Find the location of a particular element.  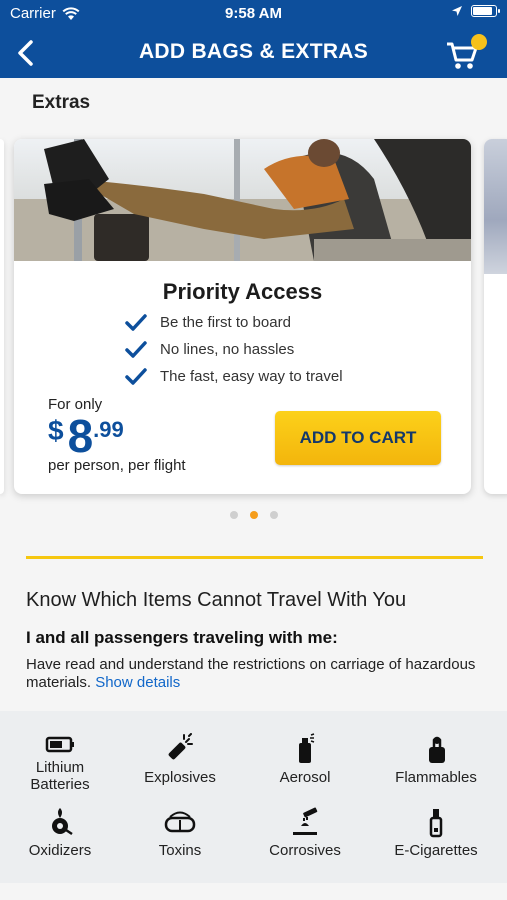

goggles-icon is located at coordinates (180, 822).